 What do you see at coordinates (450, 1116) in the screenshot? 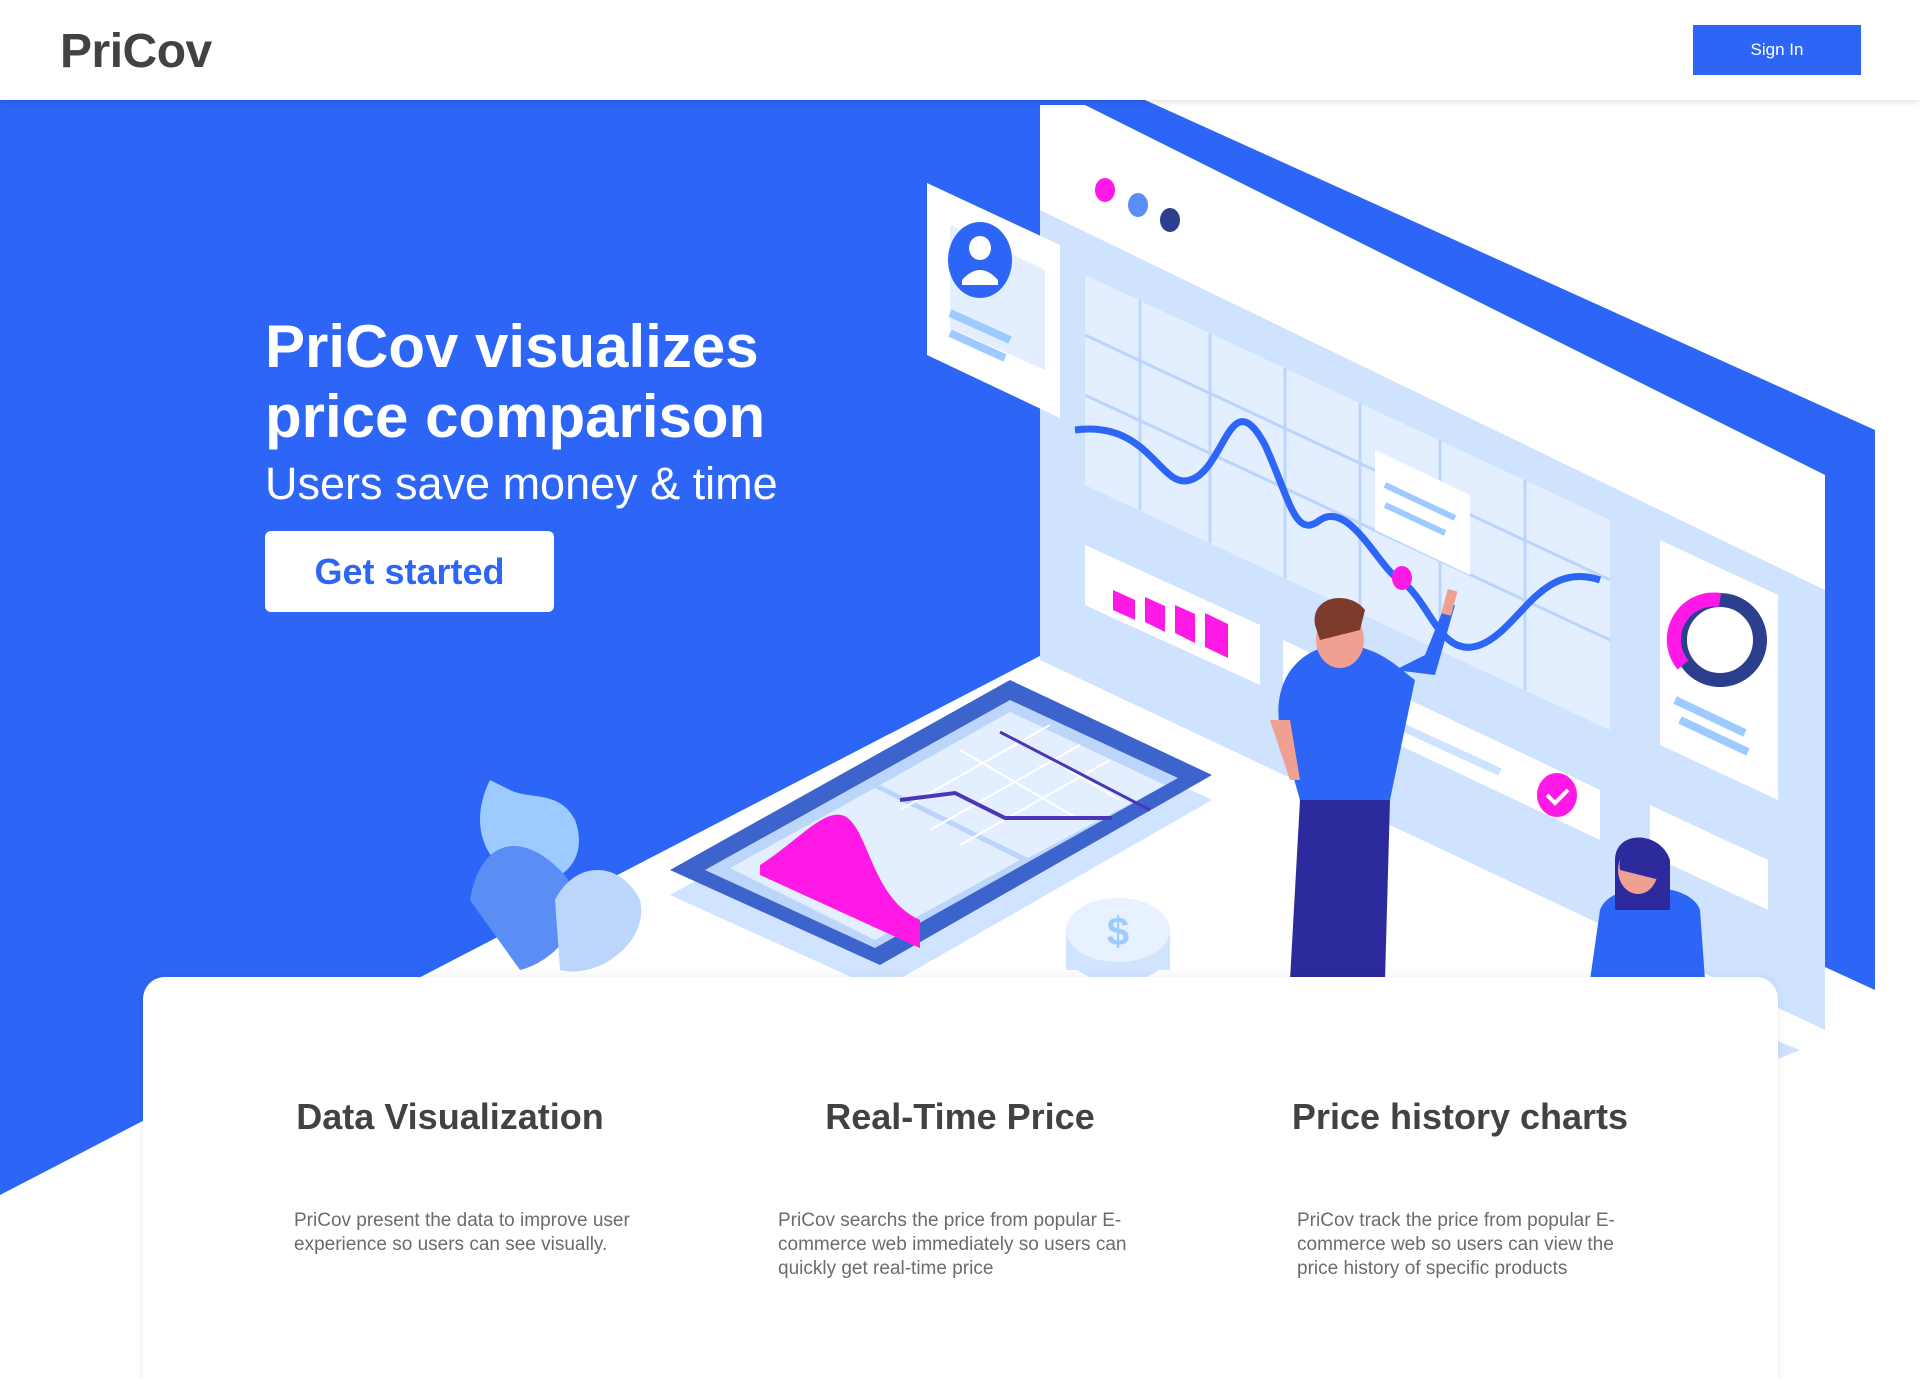
I see `feature-title: Data Visualization` at bounding box center [450, 1116].